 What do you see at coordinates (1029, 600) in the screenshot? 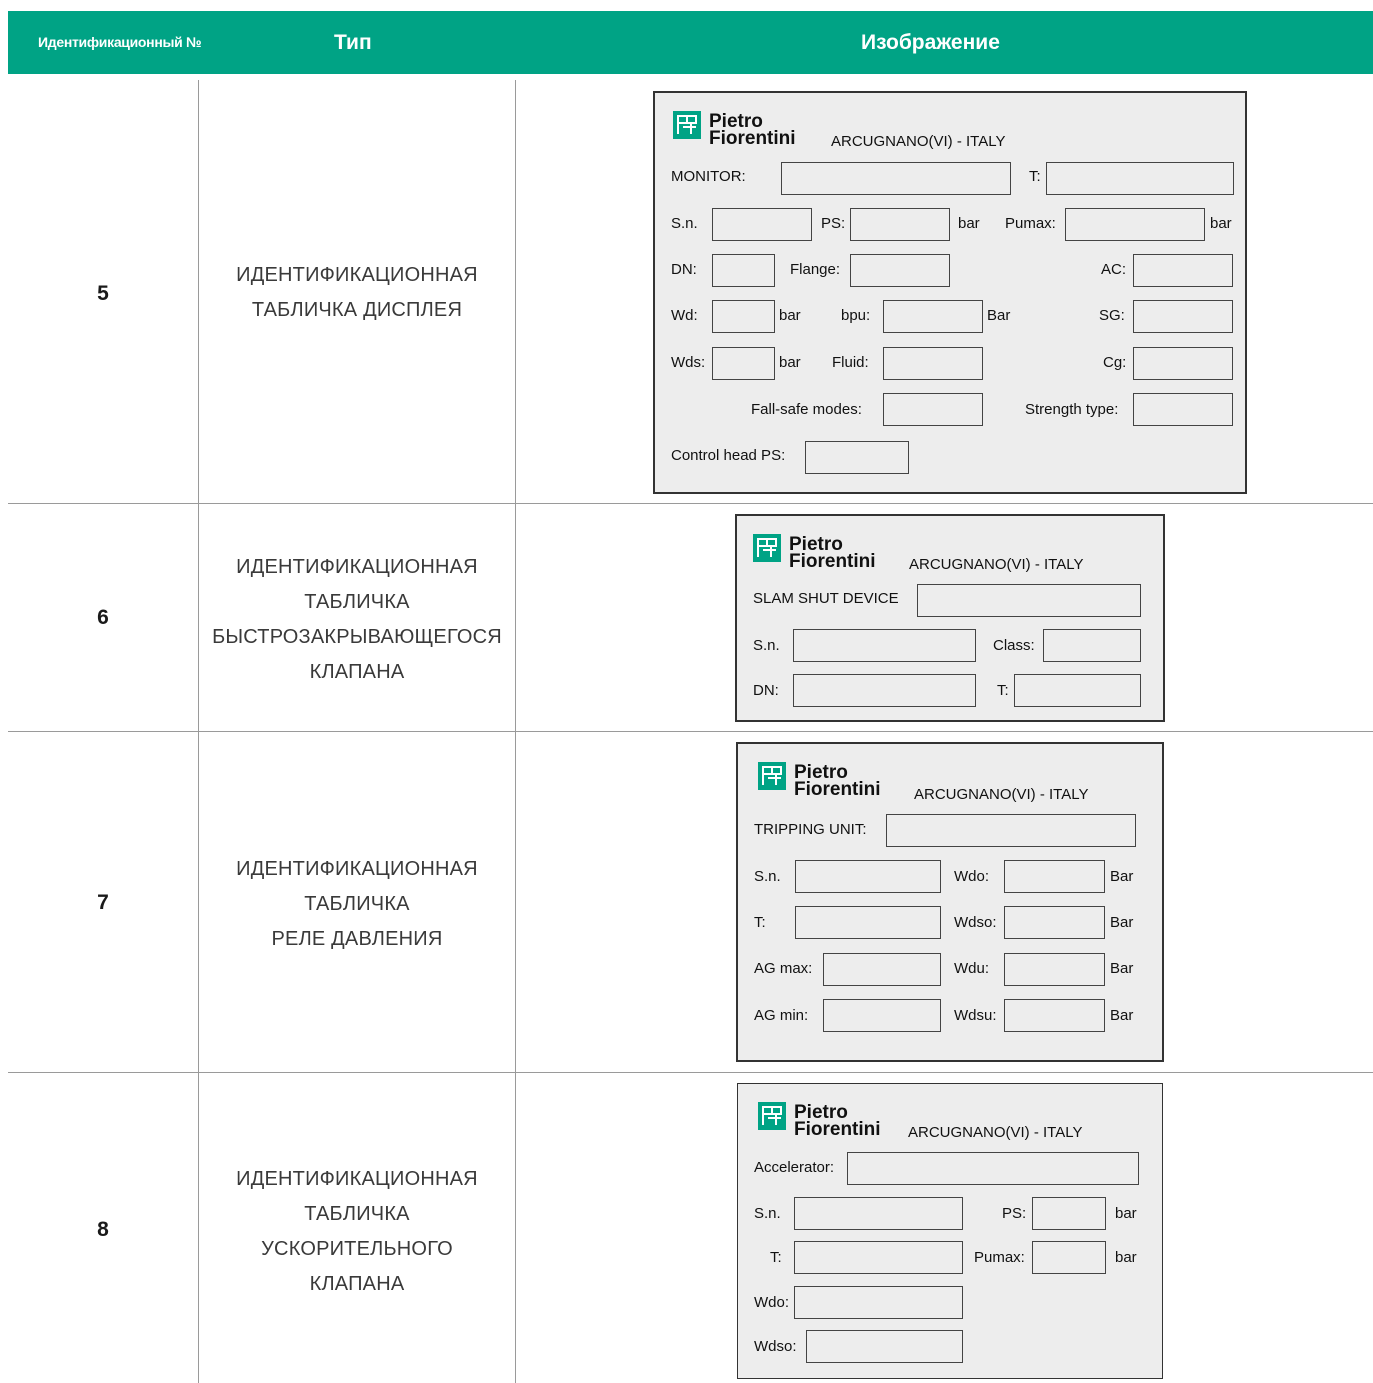
I see `device-field` at bounding box center [1029, 600].